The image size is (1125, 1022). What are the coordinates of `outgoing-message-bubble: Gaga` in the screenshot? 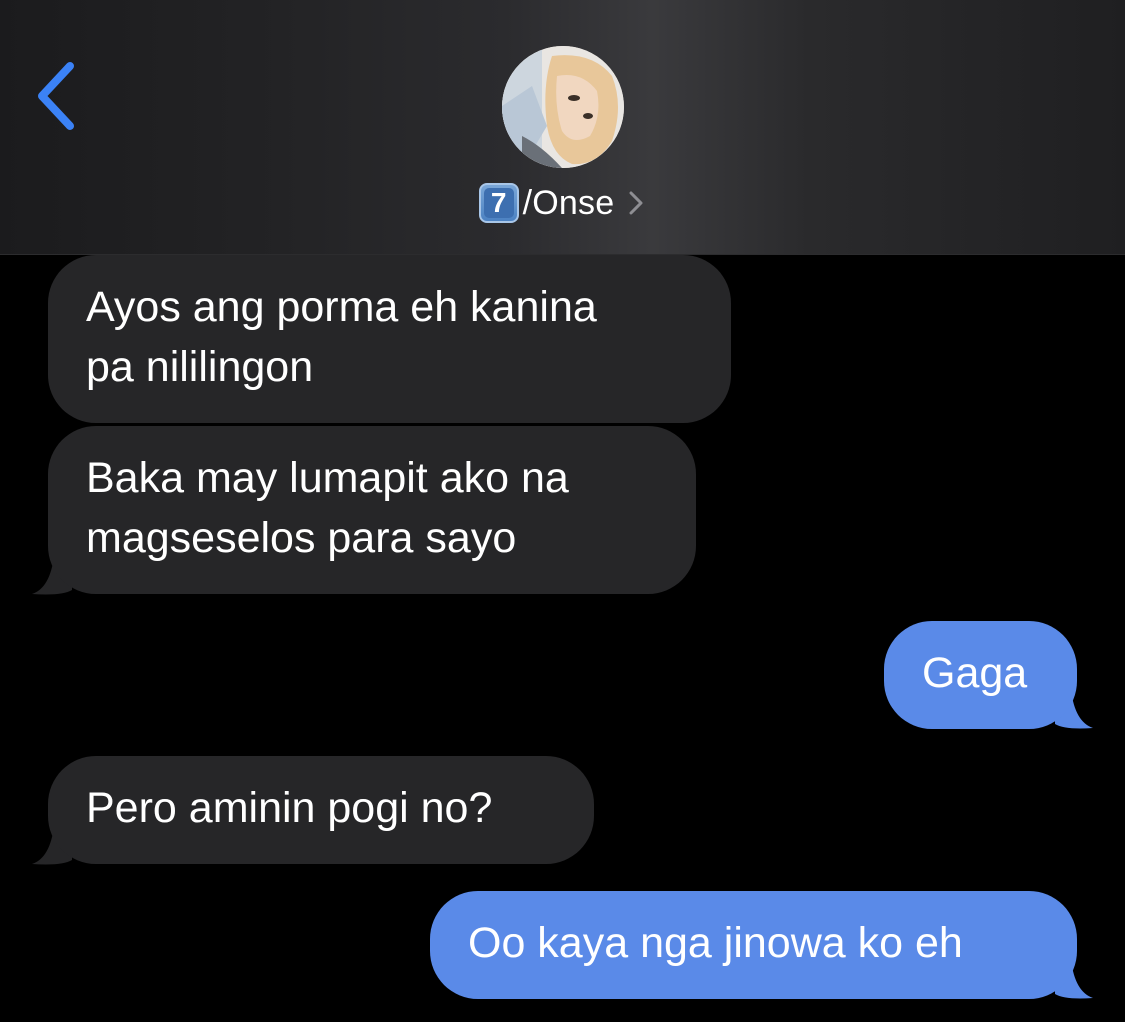 It's located at (980, 675).